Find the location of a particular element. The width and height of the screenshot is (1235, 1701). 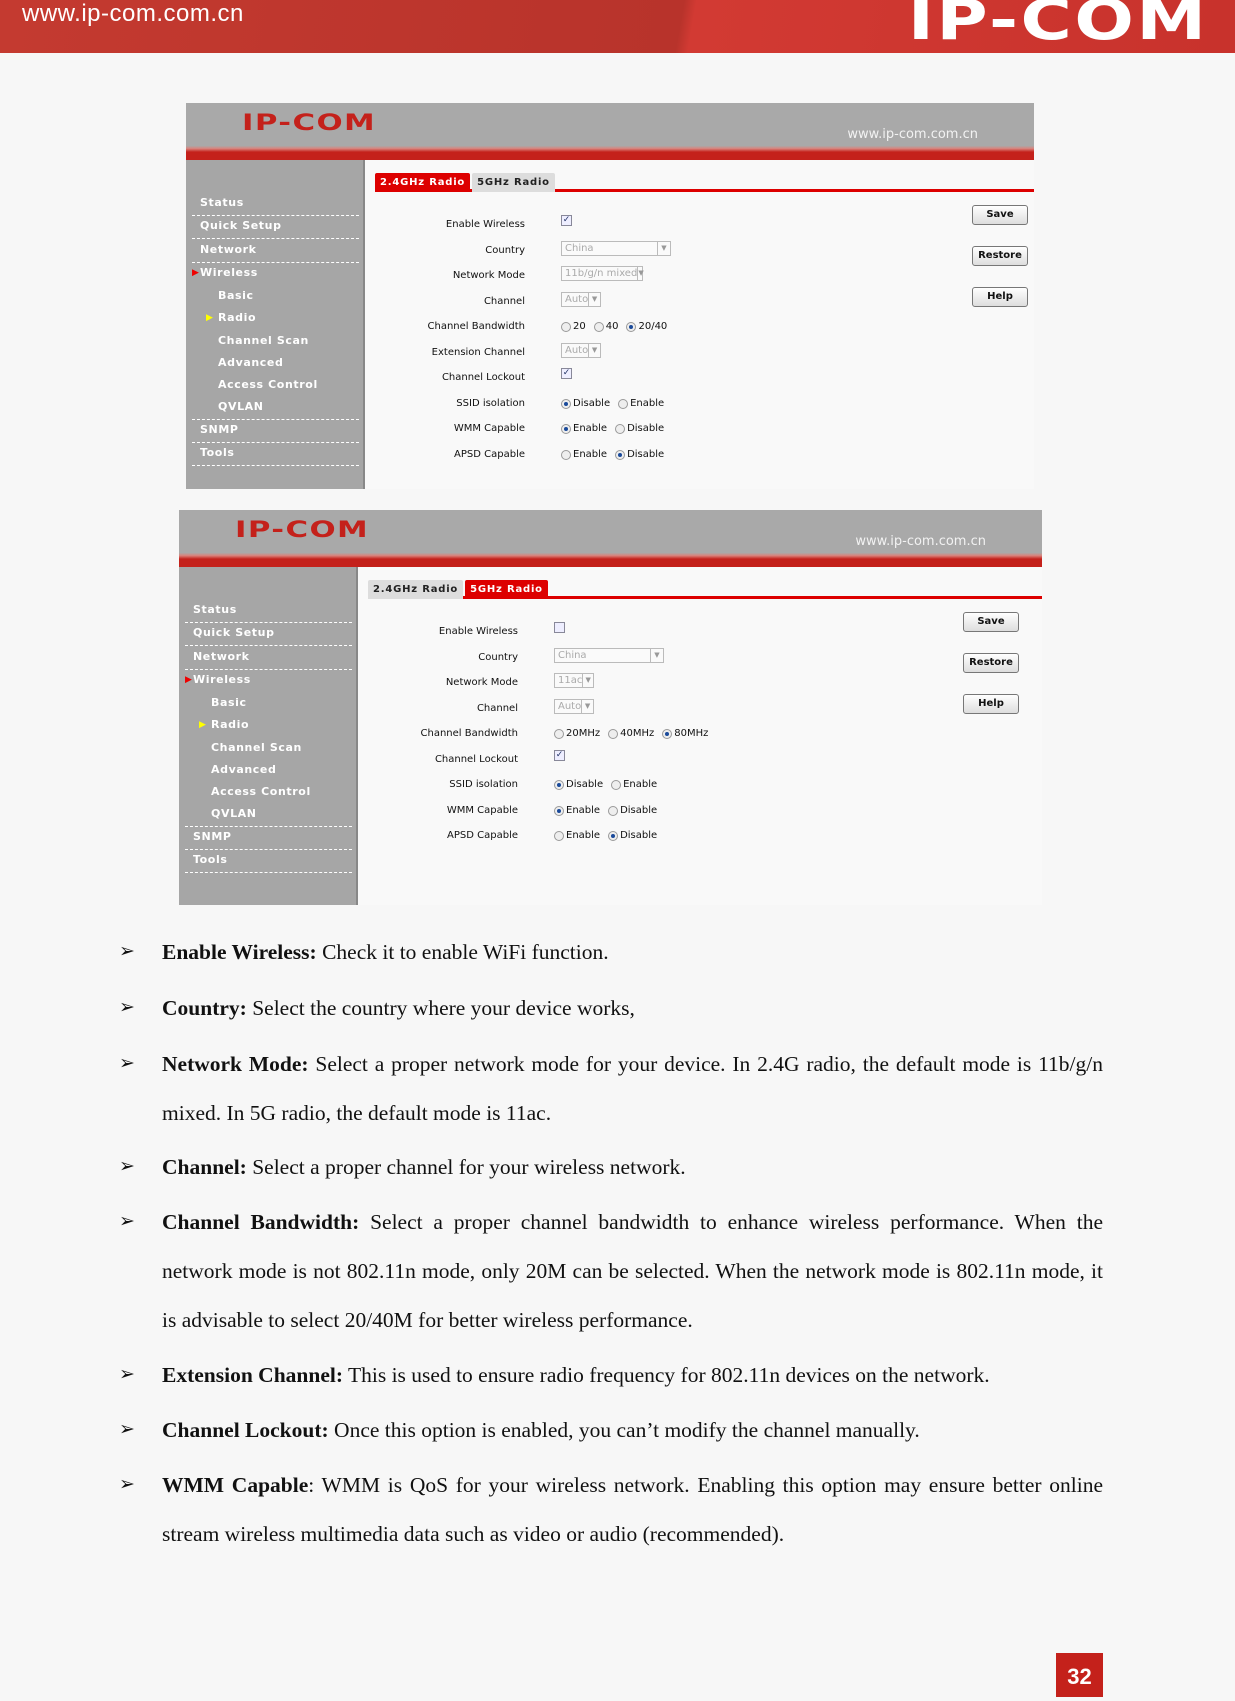

field-control: Enable Disable is located at coordinates (605, 836).